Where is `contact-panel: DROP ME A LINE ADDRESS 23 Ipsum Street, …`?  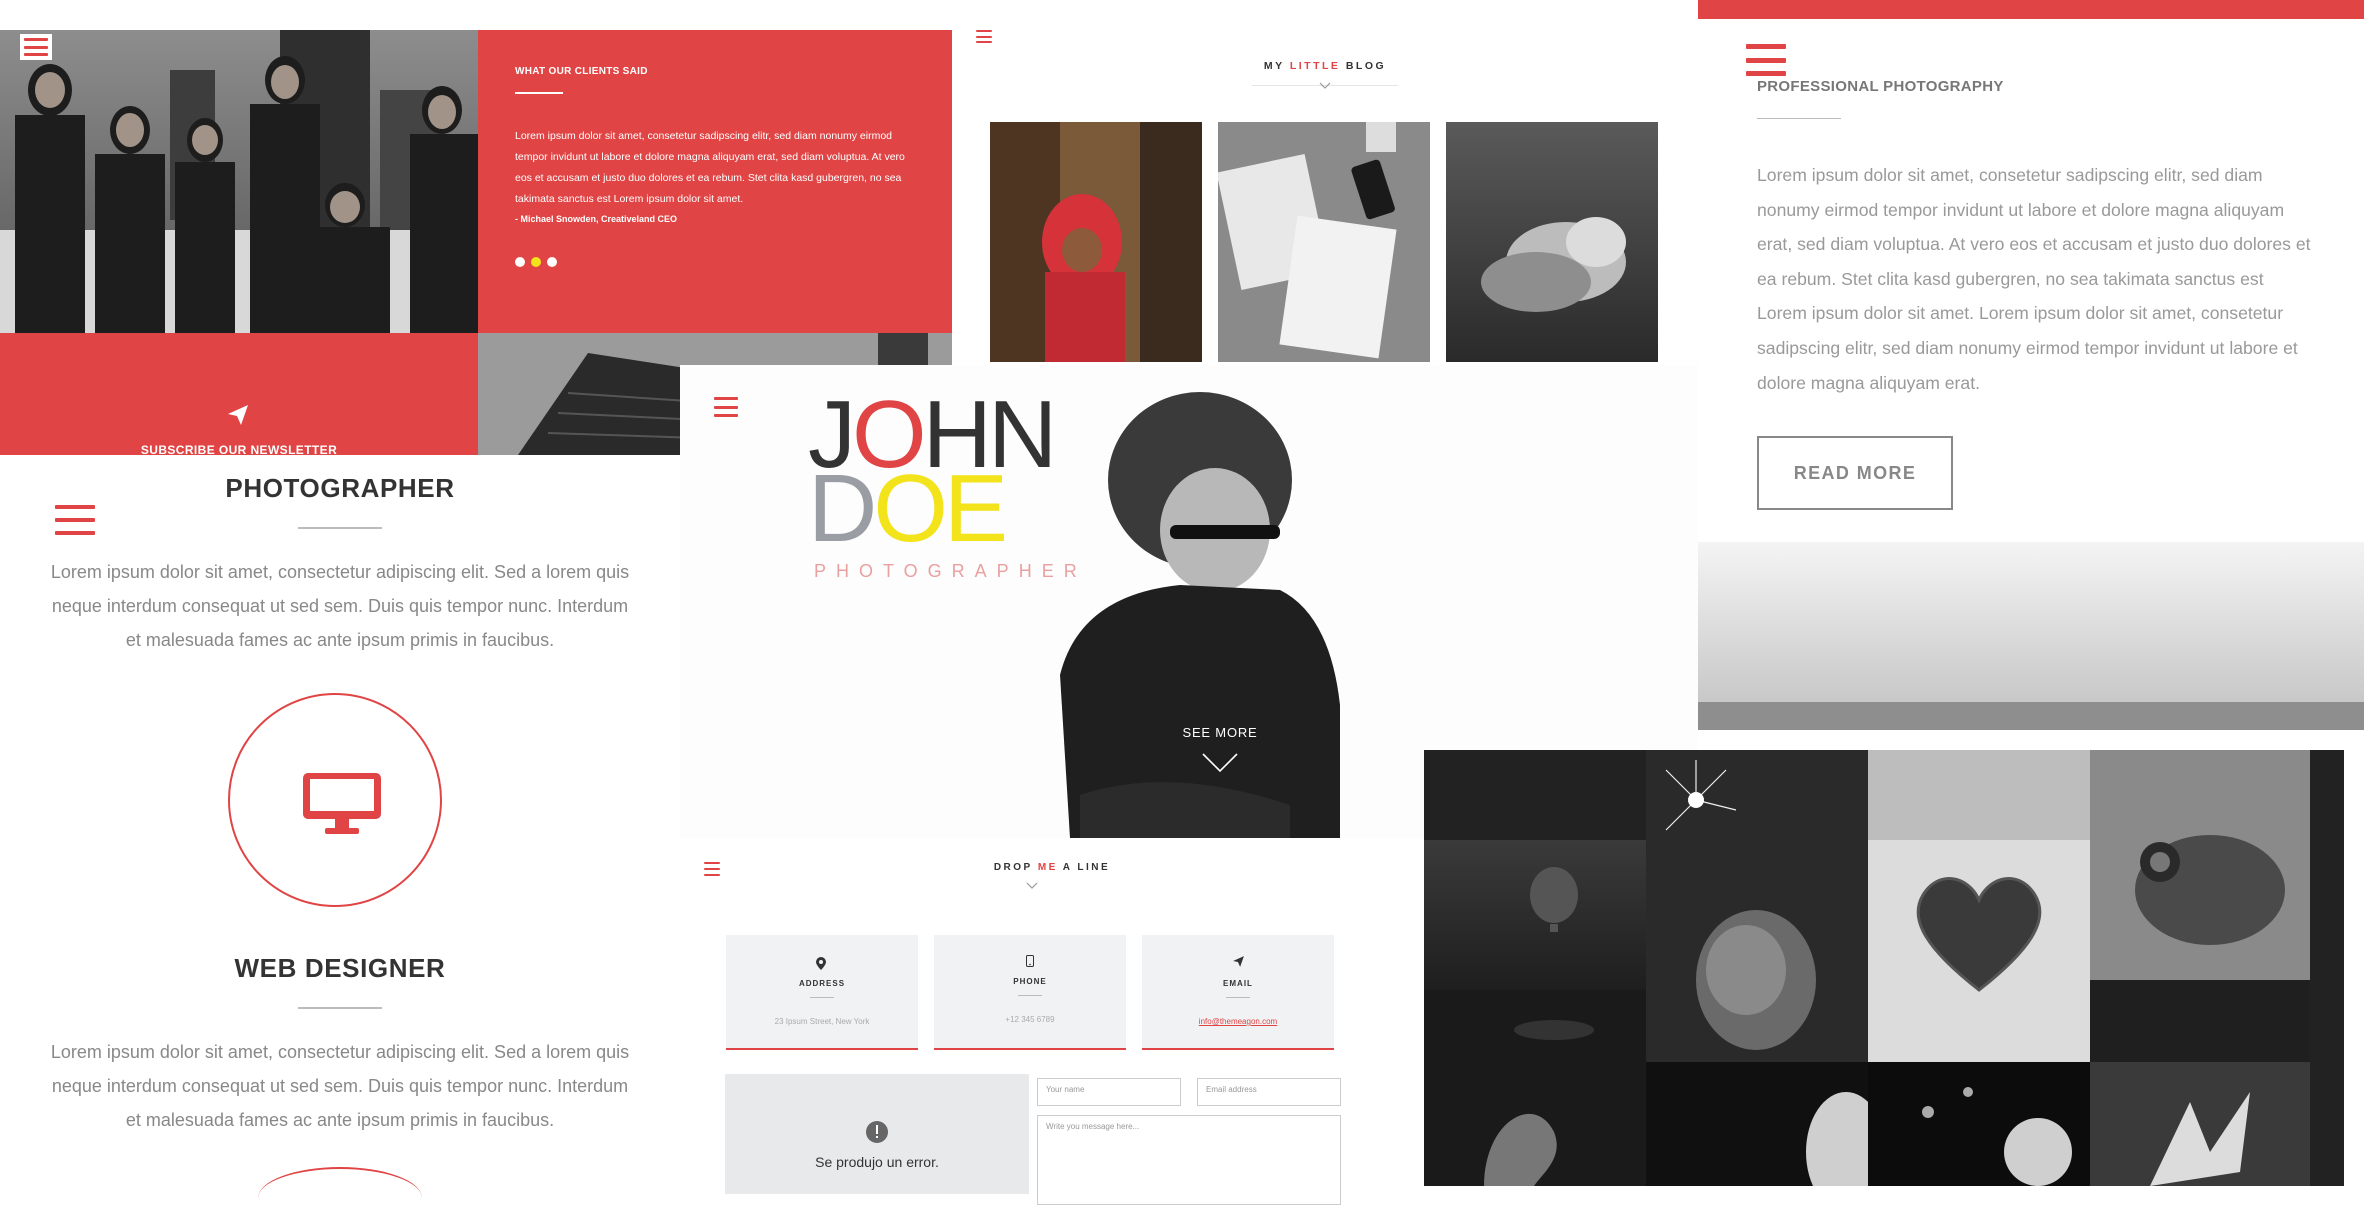 contact-panel: DROP ME A LINE ADDRESS 23 Ipsum Street, … is located at coordinates (1052, 1021).